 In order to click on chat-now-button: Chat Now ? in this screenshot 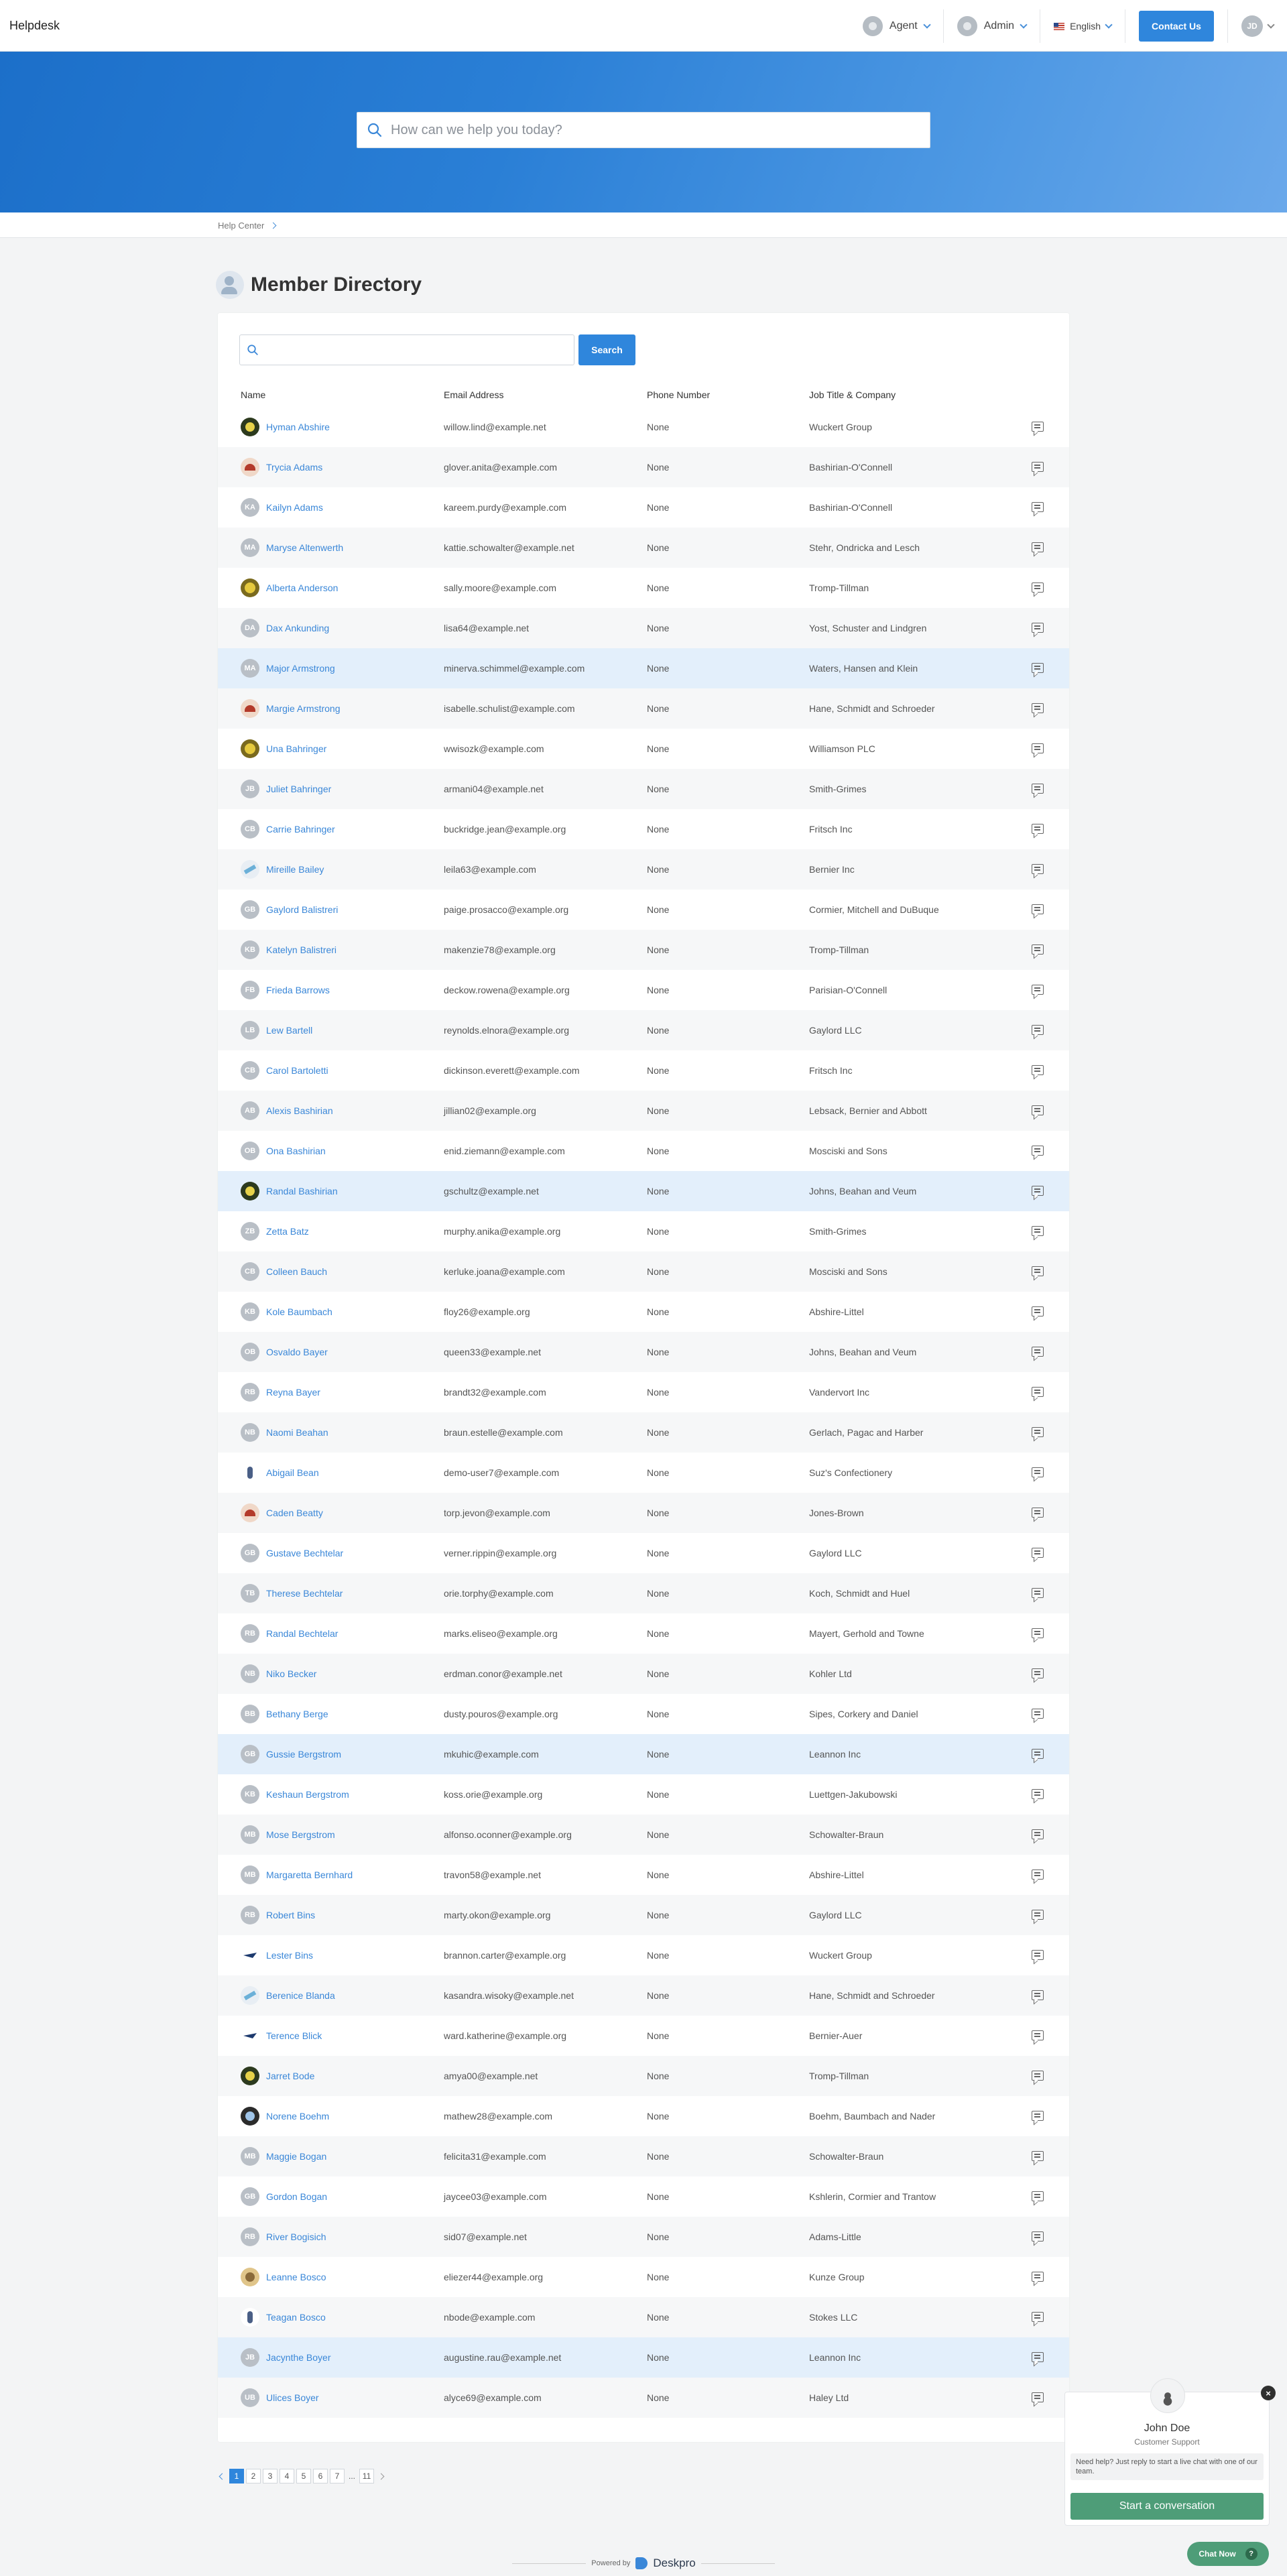, I will do `click(1228, 2554)`.